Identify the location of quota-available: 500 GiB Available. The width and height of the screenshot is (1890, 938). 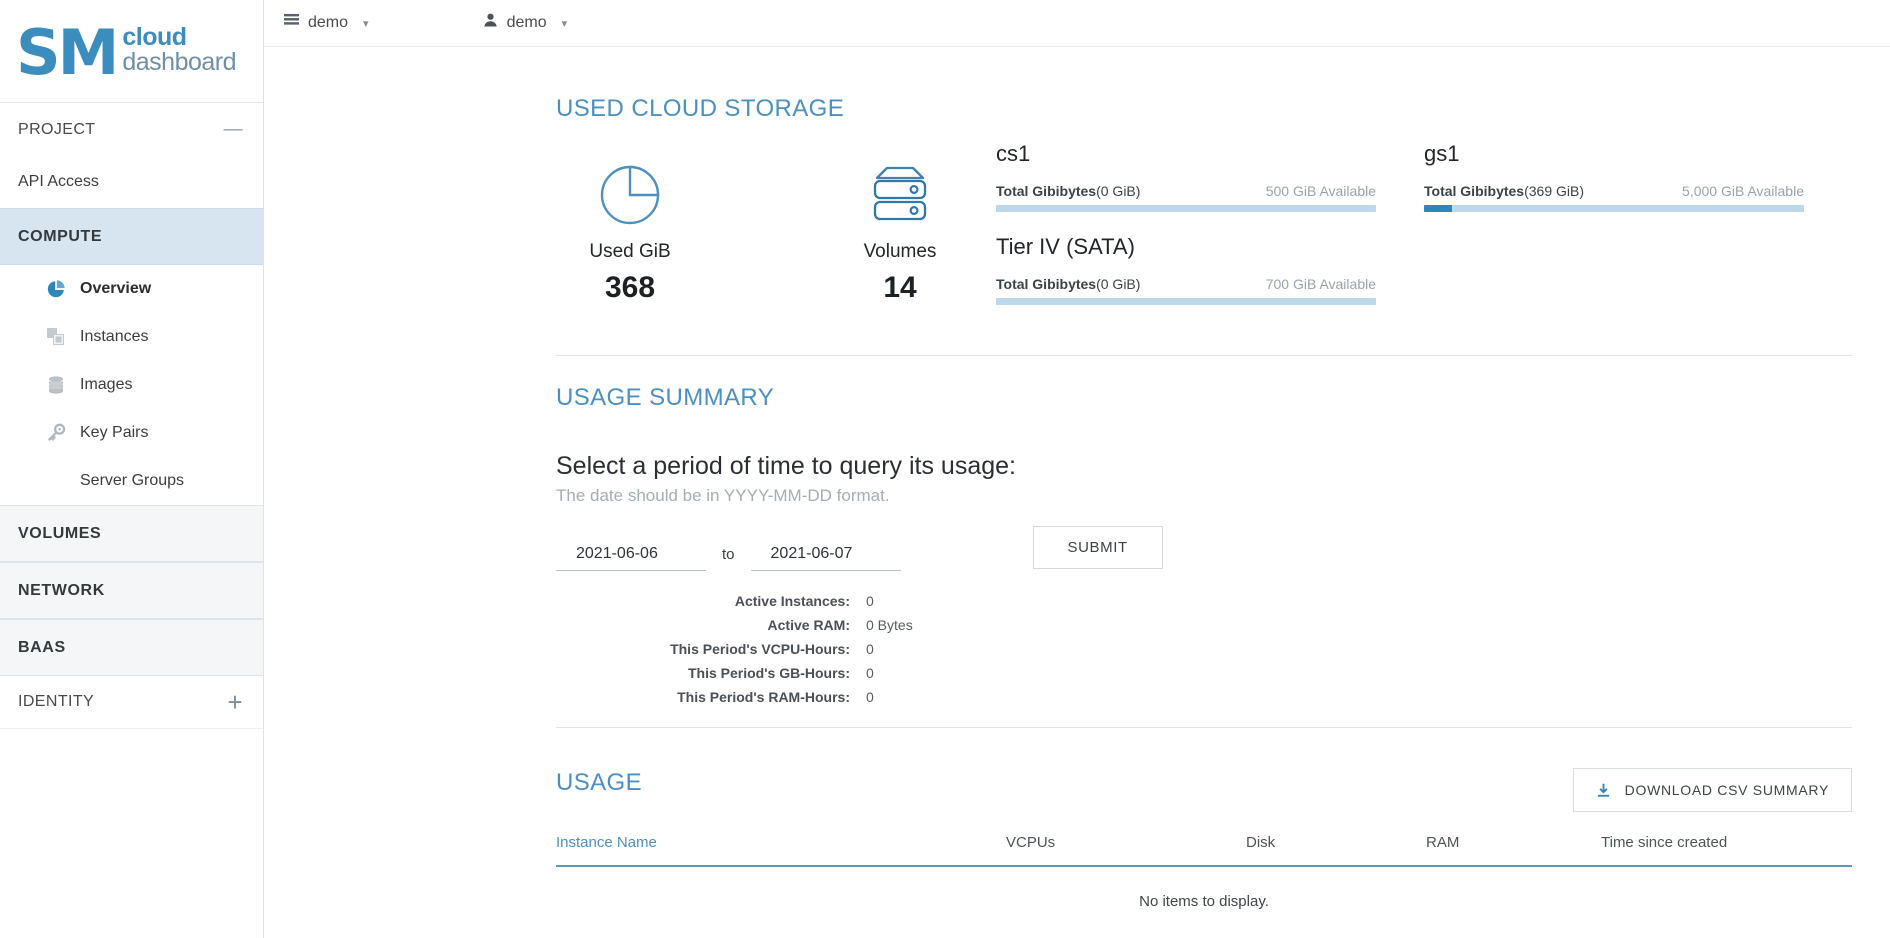
(1320, 191).